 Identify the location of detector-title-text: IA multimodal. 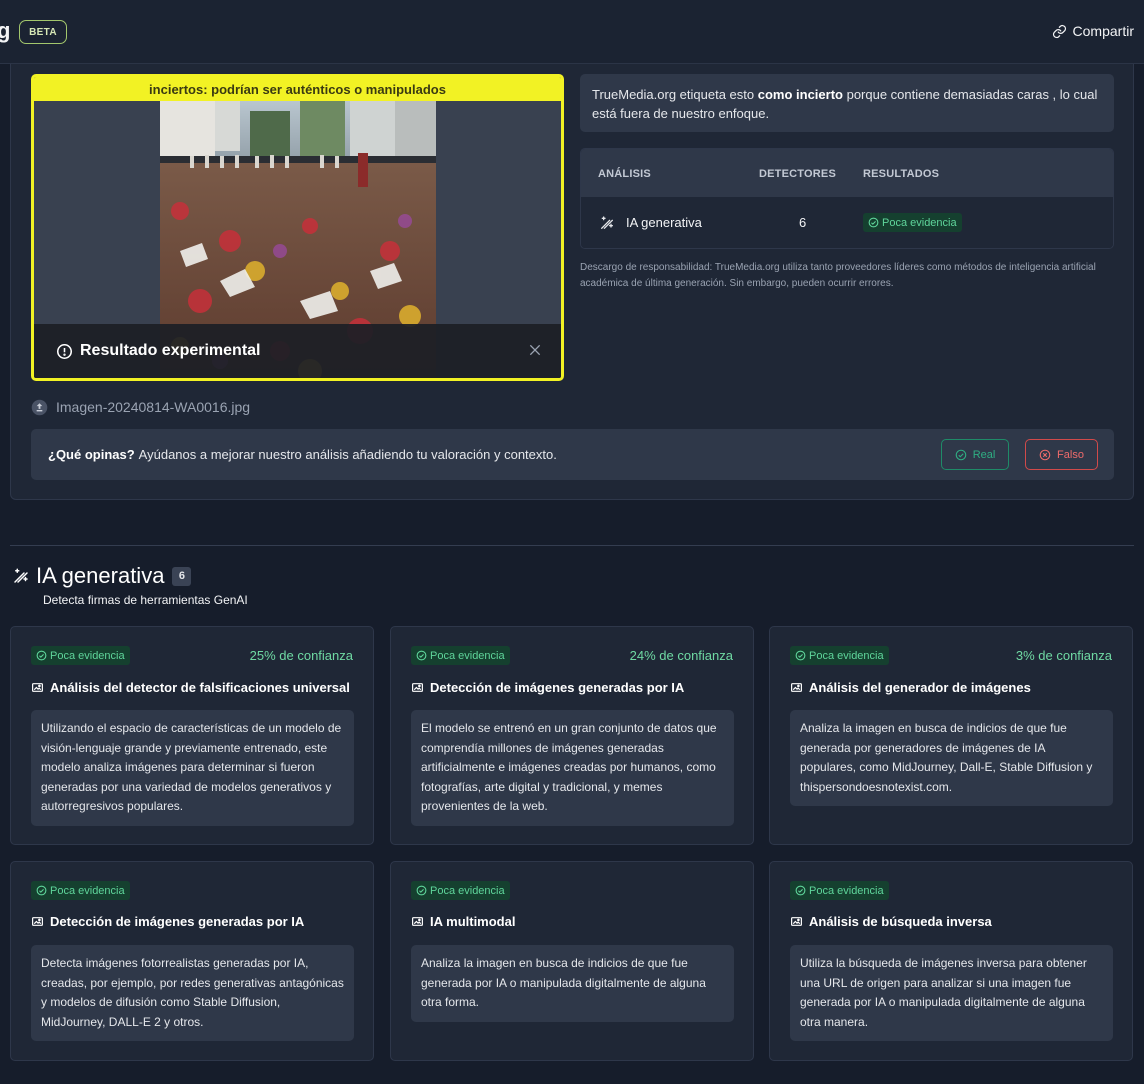
(473, 921).